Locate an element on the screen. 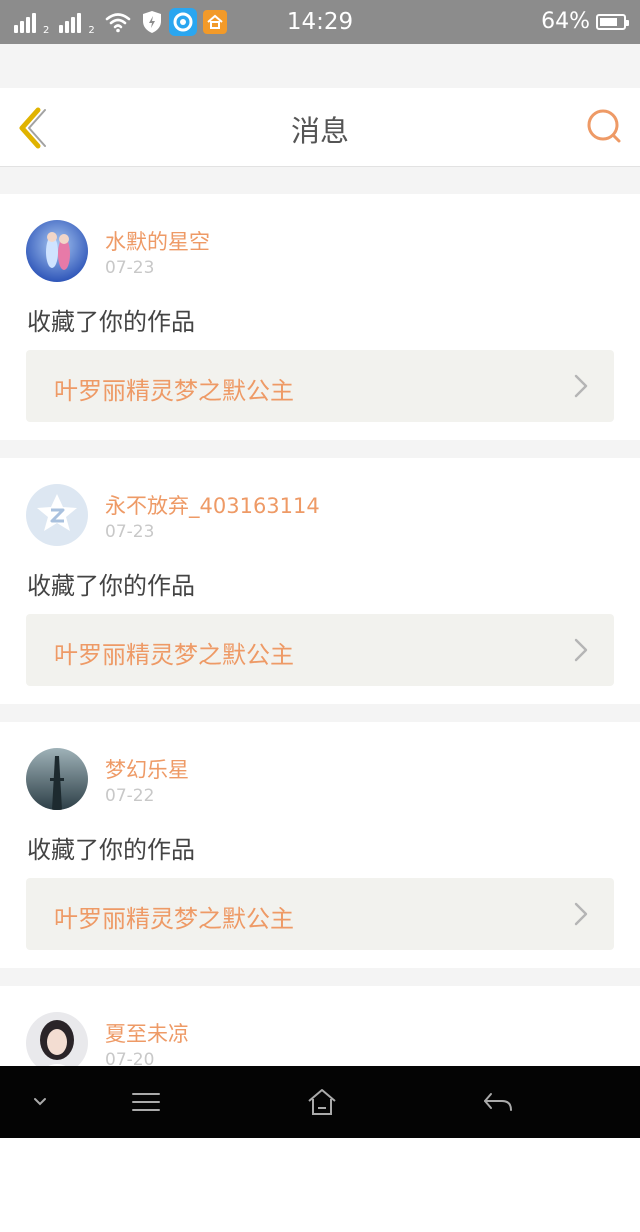 Image resolution: width=640 pixels, height=1232 pixels. back-nav-button is located at coordinates (498, 1102).